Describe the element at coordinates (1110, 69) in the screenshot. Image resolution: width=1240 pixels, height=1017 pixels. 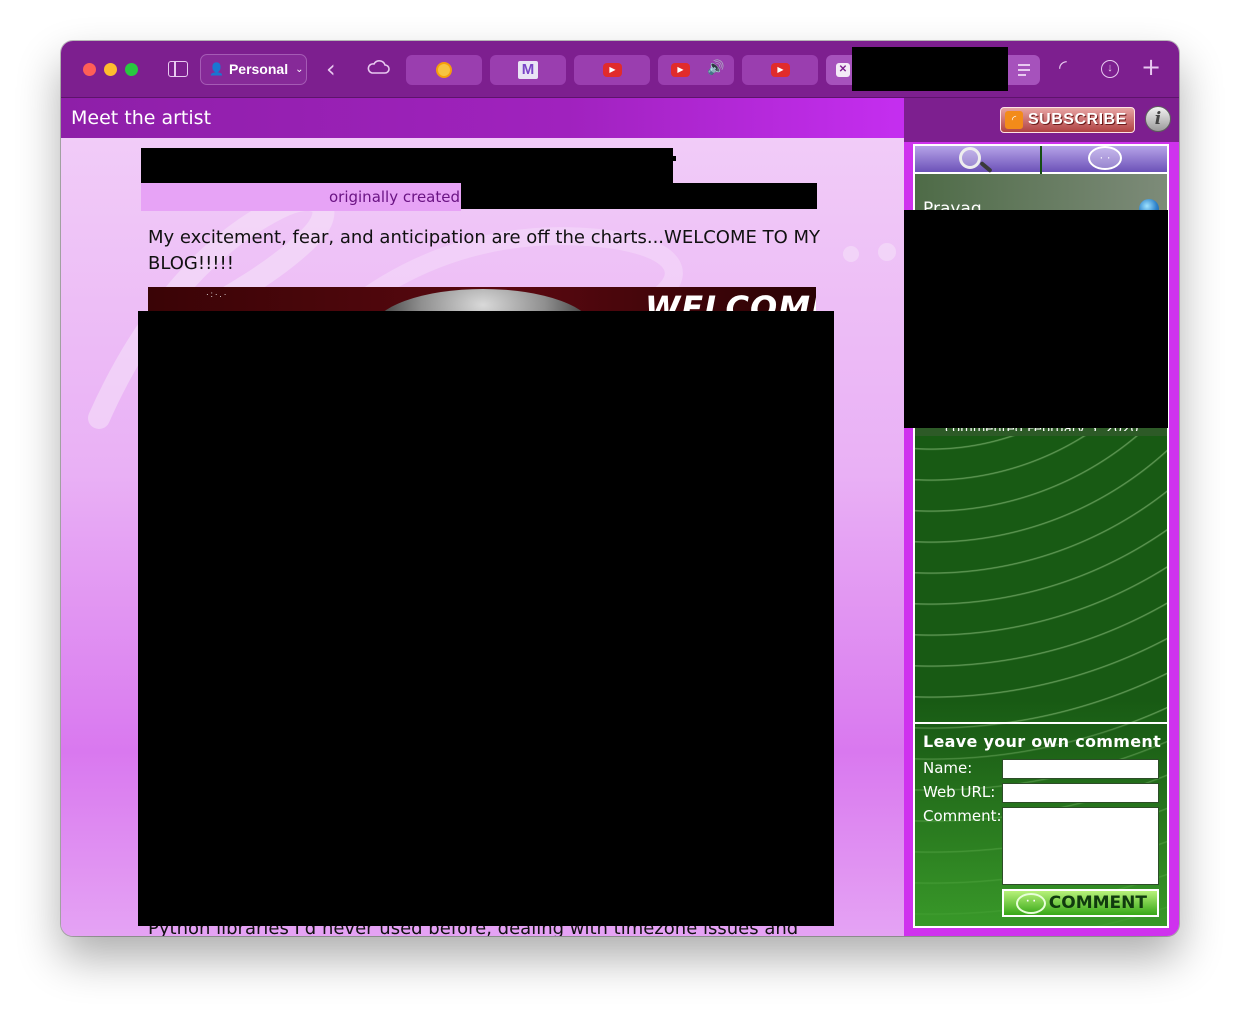
I see `download-icon: ↓` at that location.